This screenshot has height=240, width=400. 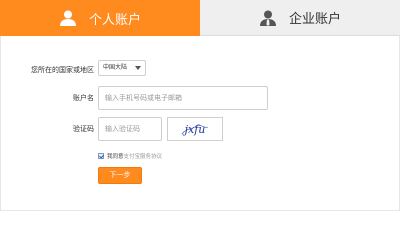 I want to click on country-label: 您所在的国家或地区, so click(x=62, y=70).